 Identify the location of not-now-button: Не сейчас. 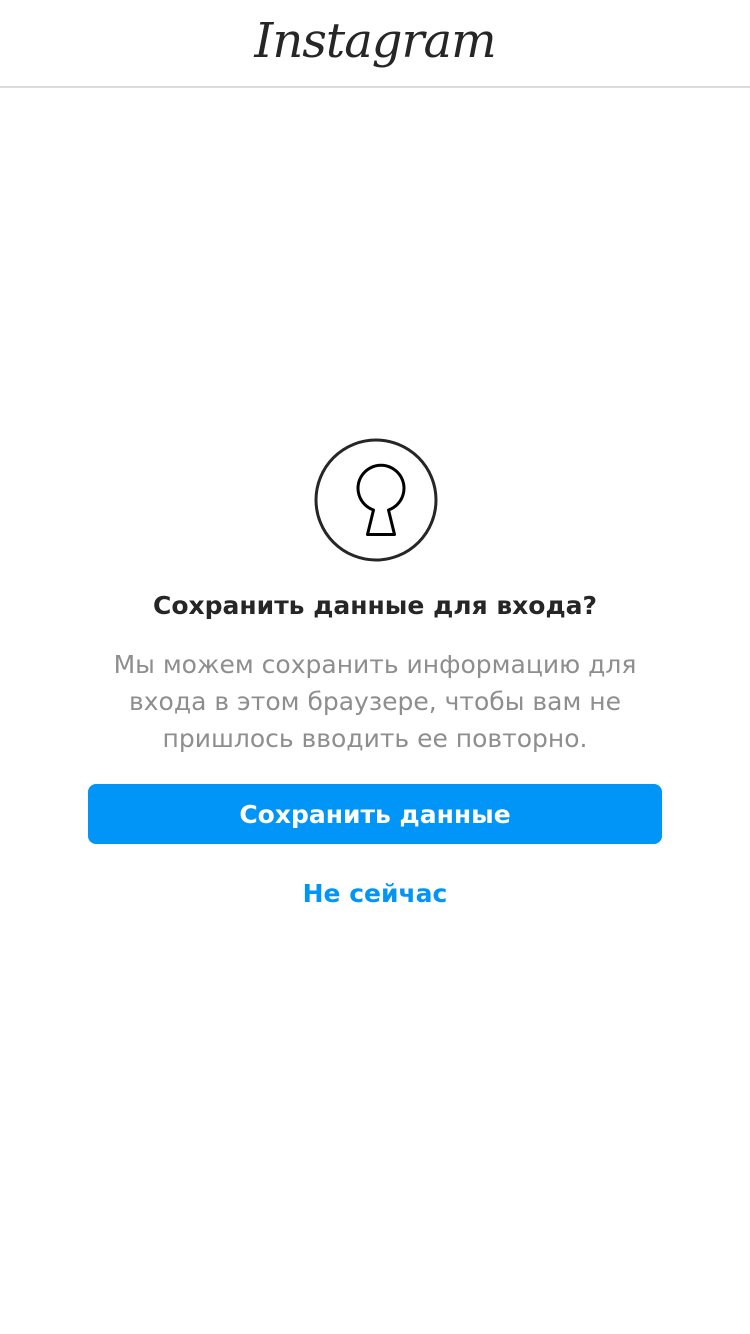
(375, 894).